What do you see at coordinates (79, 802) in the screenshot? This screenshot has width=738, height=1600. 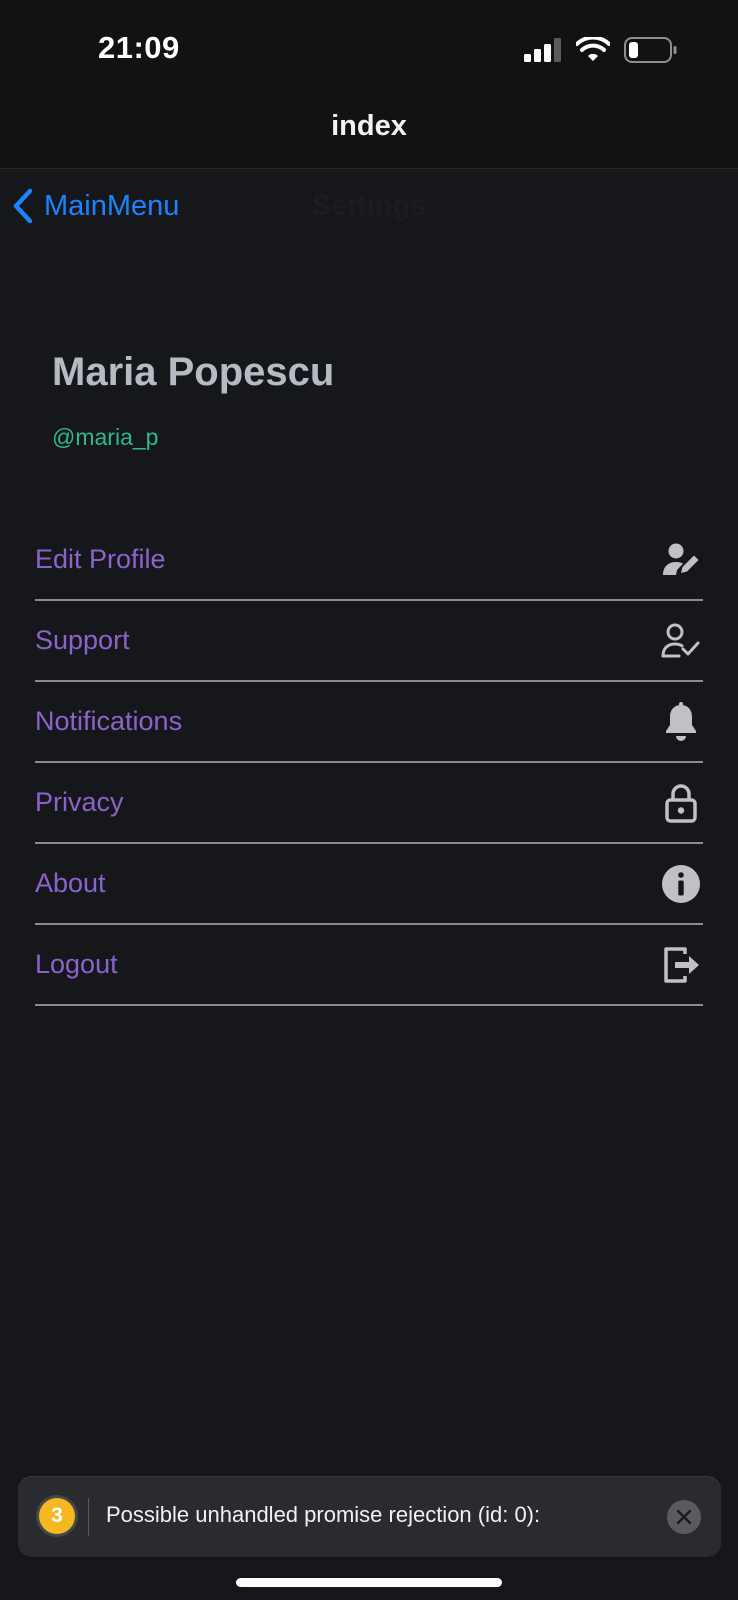 I see `menu-item-label: Privacy` at bounding box center [79, 802].